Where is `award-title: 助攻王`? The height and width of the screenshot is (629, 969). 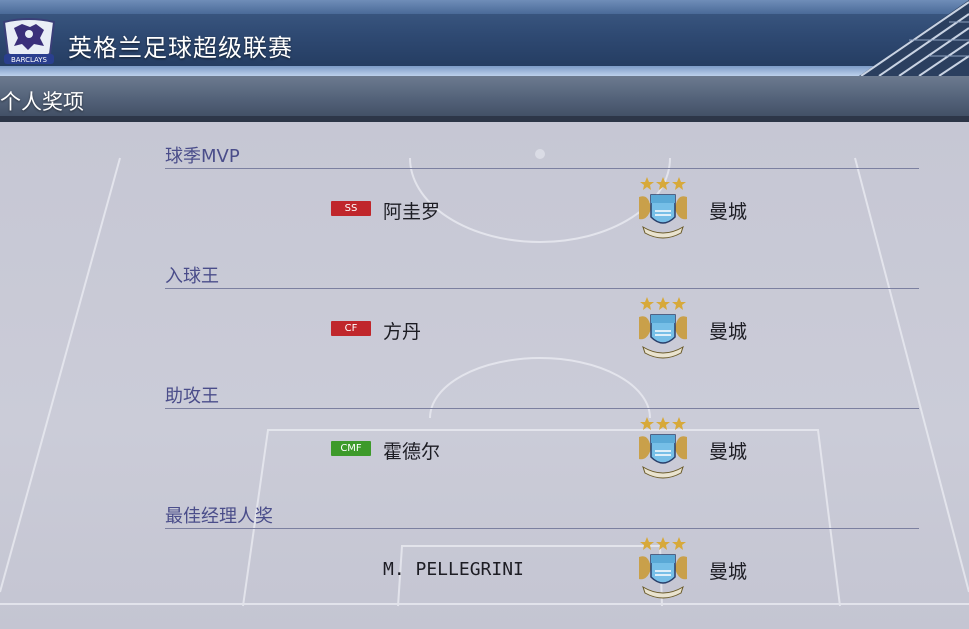
award-title: 助攻王 is located at coordinates (192, 396).